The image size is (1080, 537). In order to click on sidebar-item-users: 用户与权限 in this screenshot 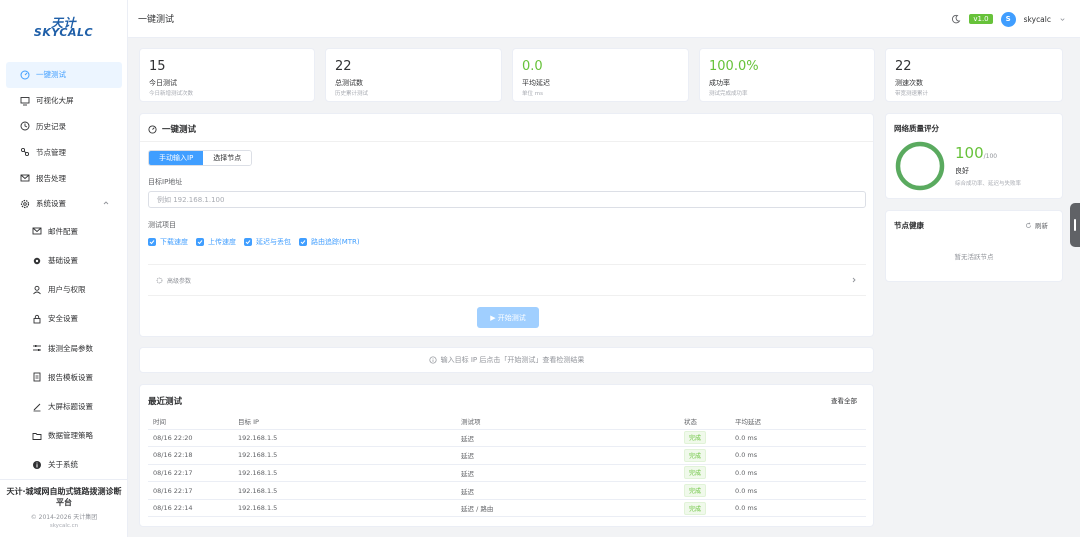, I will do `click(64, 289)`.